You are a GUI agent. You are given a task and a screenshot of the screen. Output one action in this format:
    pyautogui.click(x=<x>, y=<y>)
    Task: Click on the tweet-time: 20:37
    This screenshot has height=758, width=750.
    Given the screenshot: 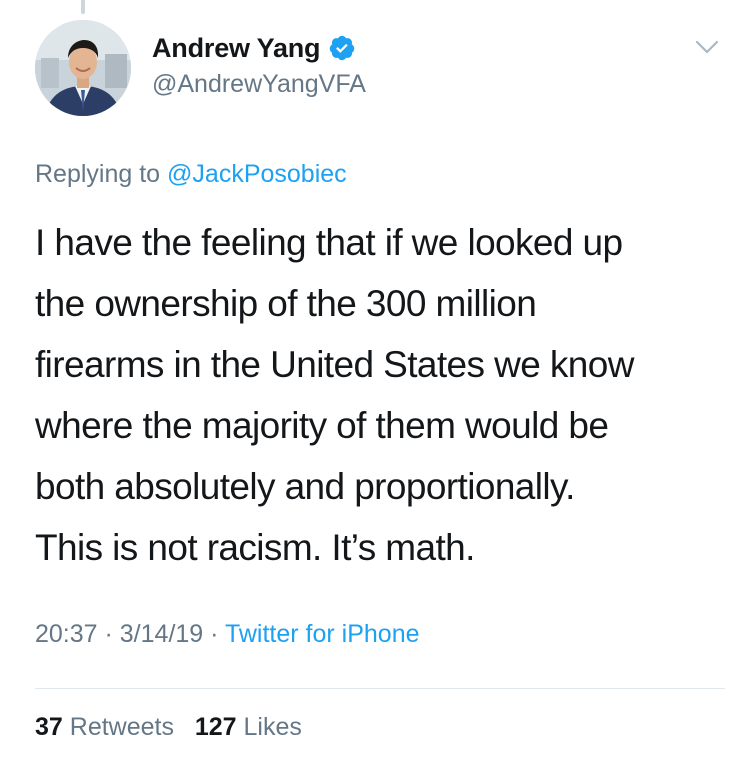 What is the action you would take?
    pyautogui.click(x=66, y=634)
    